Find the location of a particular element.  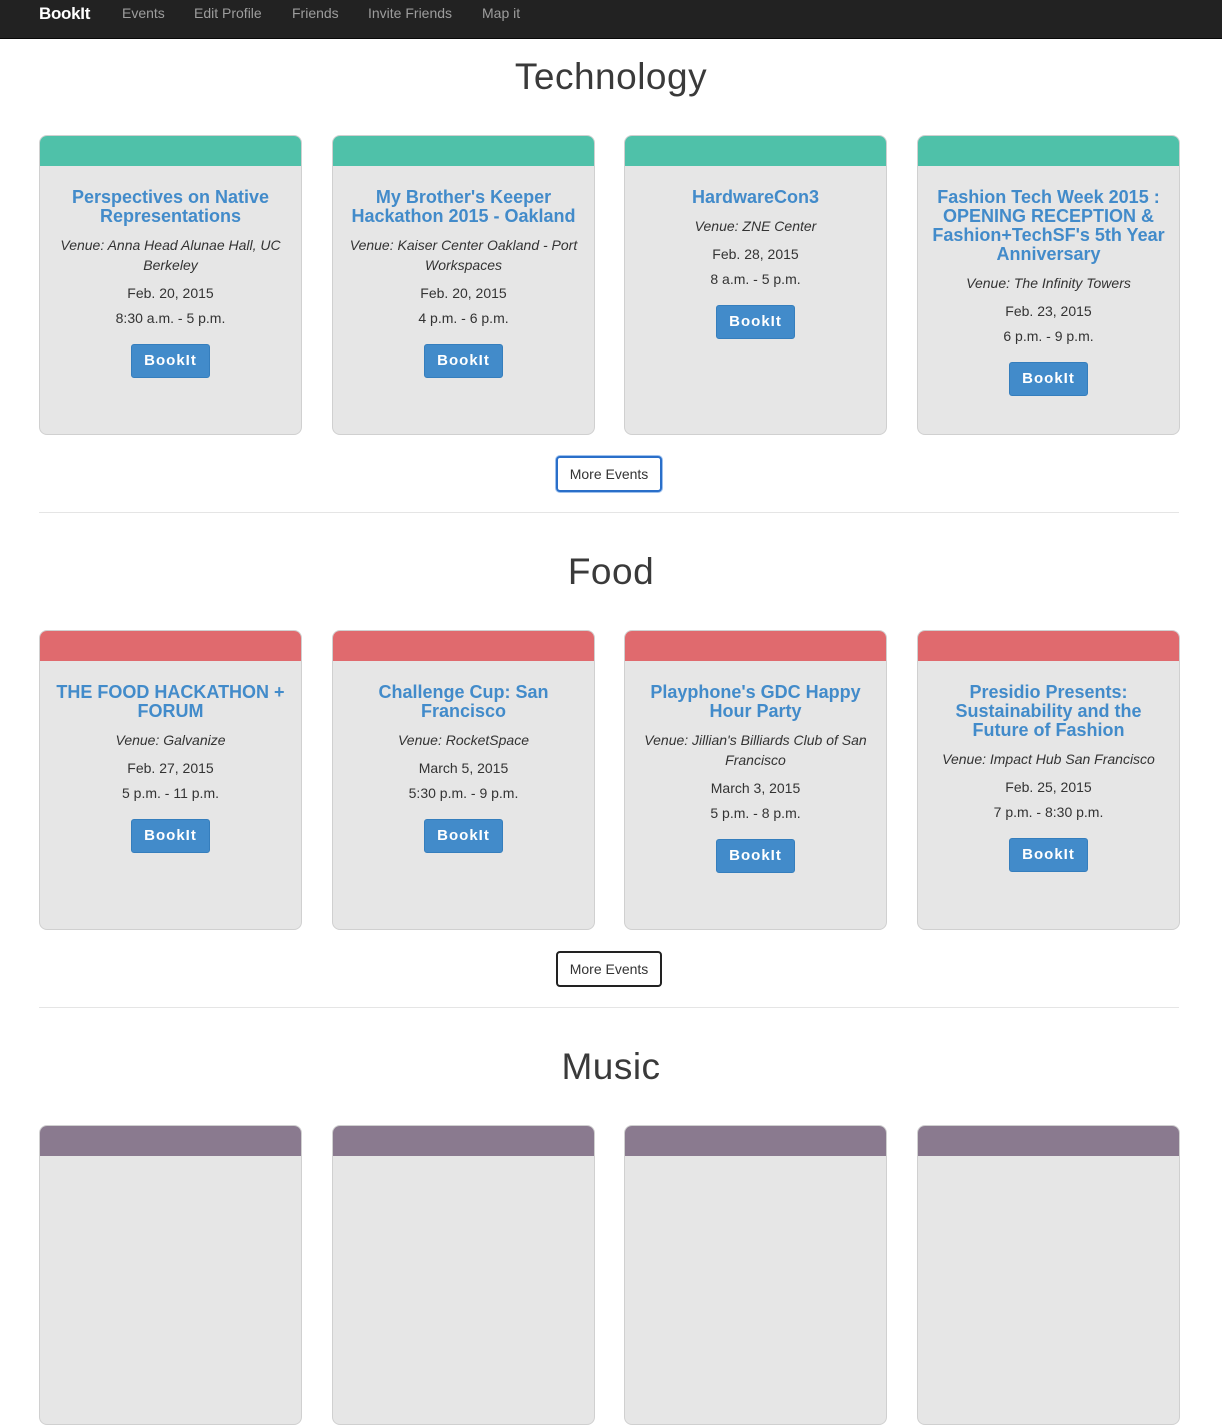

event-date: March 3, 2015 is located at coordinates (755, 788).